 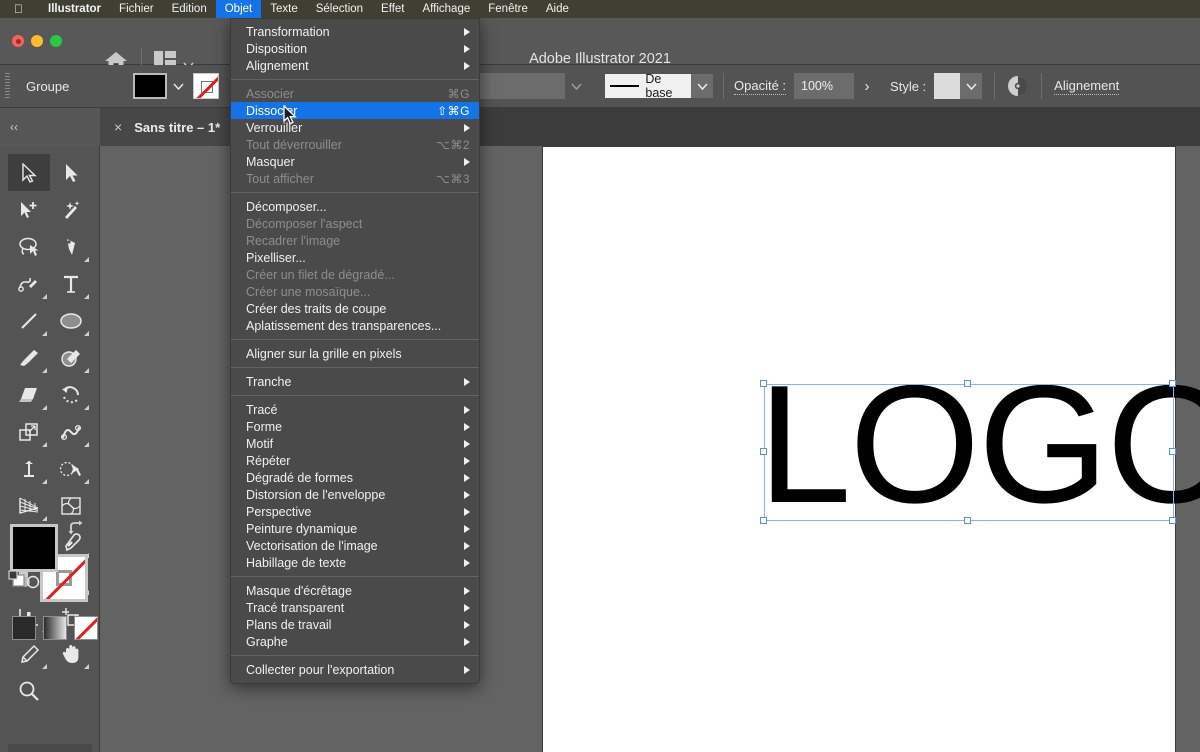 I want to click on menu-item-peinture-dynamique: Peinture dynamique, so click(x=355, y=528).